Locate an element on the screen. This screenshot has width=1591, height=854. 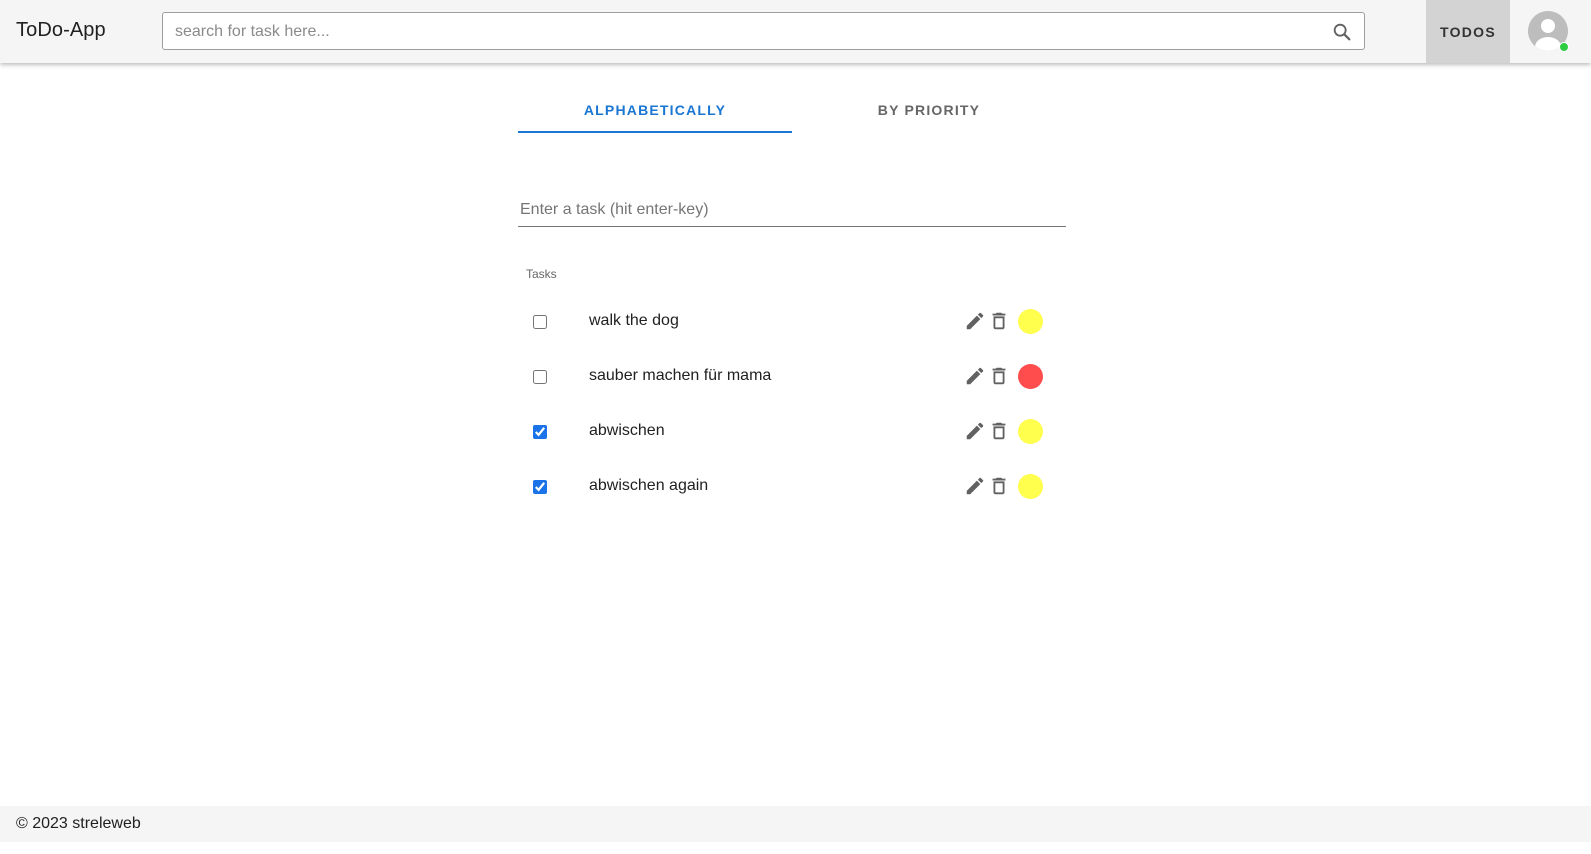
task-label: abwischen again is located at coordinates (648, 486).